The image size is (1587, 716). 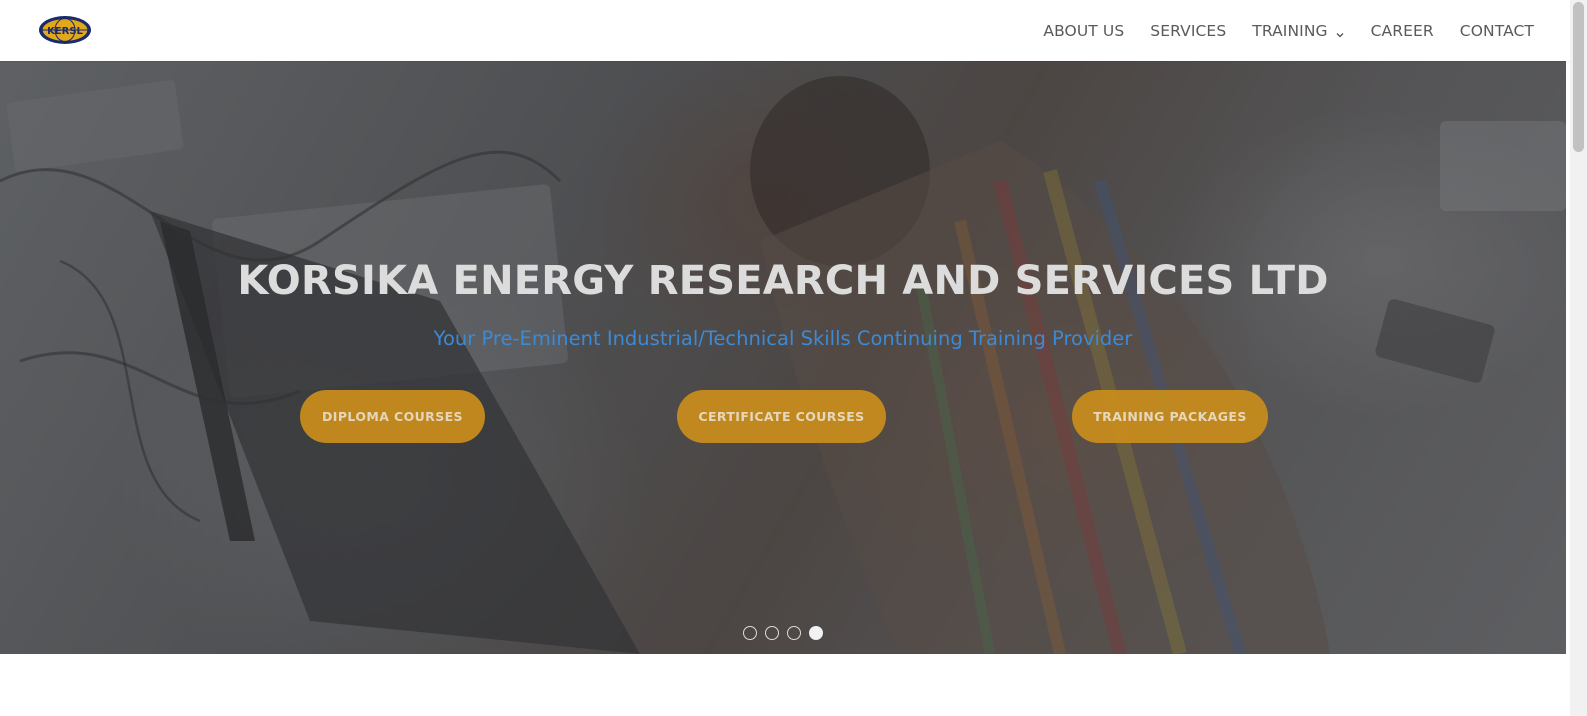 I want to click on chevron-down-icon, so click(x=1340, y=31).